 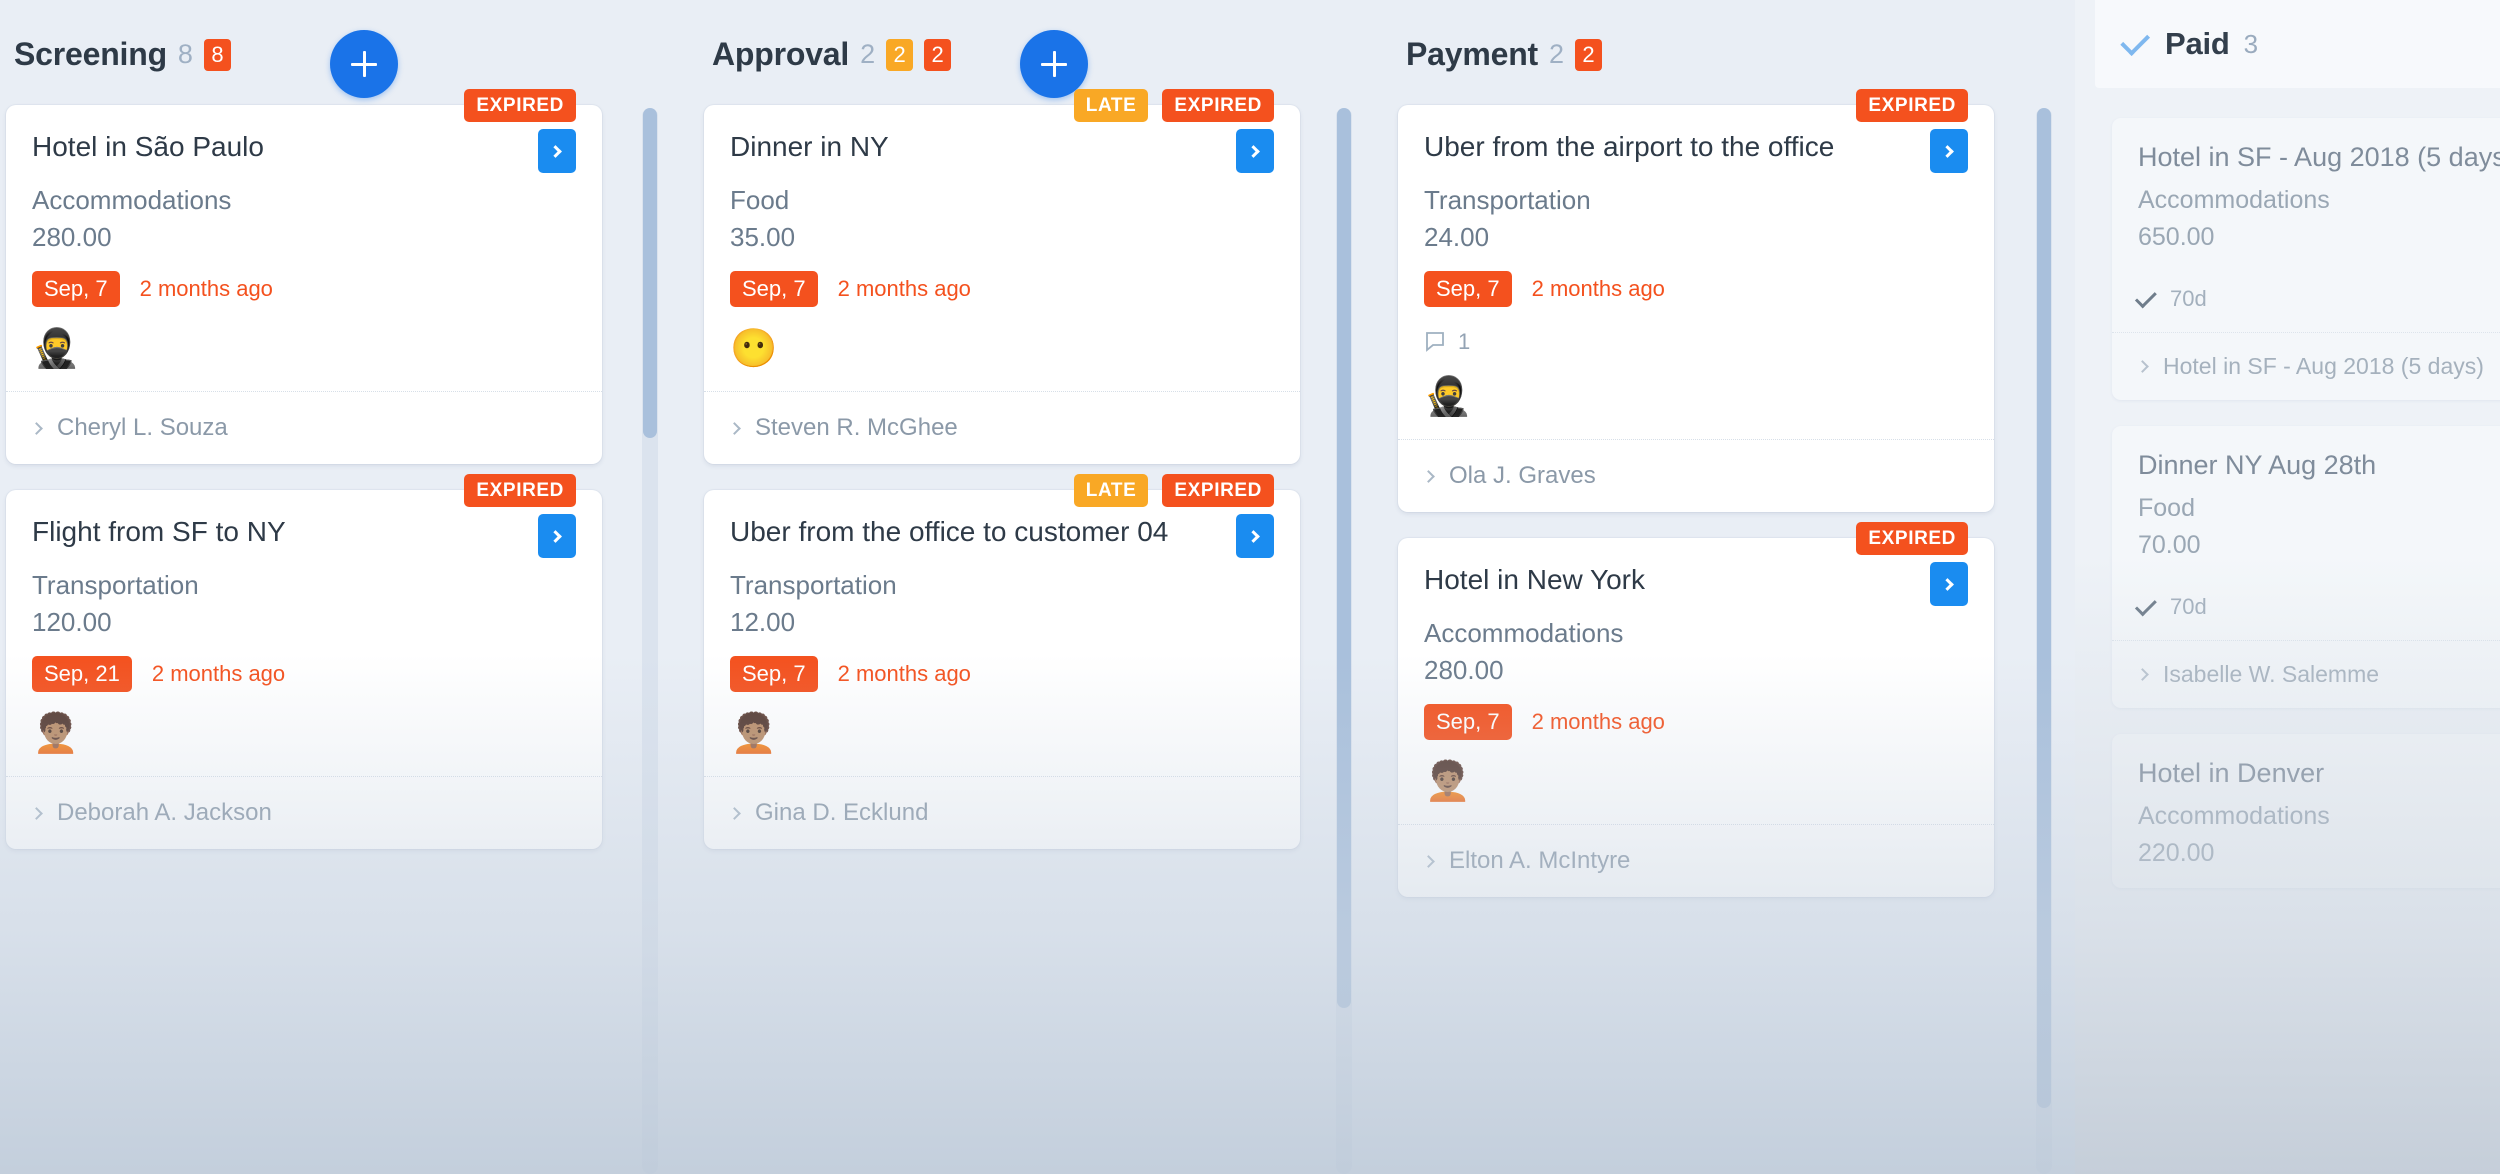 What do you see at coordinates (1524, 633) in the screenshot?
I see `card-category: Accommodations` at bounding box center [1524, 633].